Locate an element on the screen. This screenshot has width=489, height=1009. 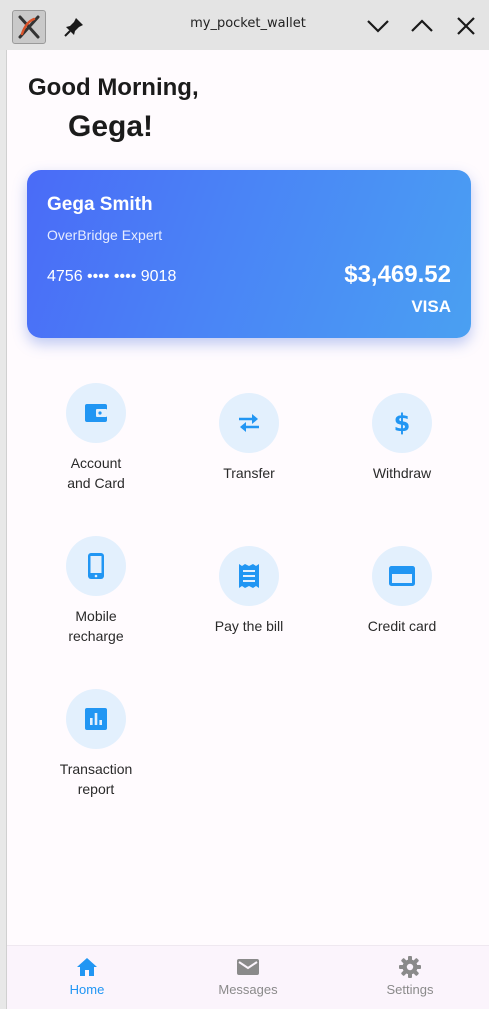
card-holder-role: OverBridge Expert is located at coordinates (105, 235).